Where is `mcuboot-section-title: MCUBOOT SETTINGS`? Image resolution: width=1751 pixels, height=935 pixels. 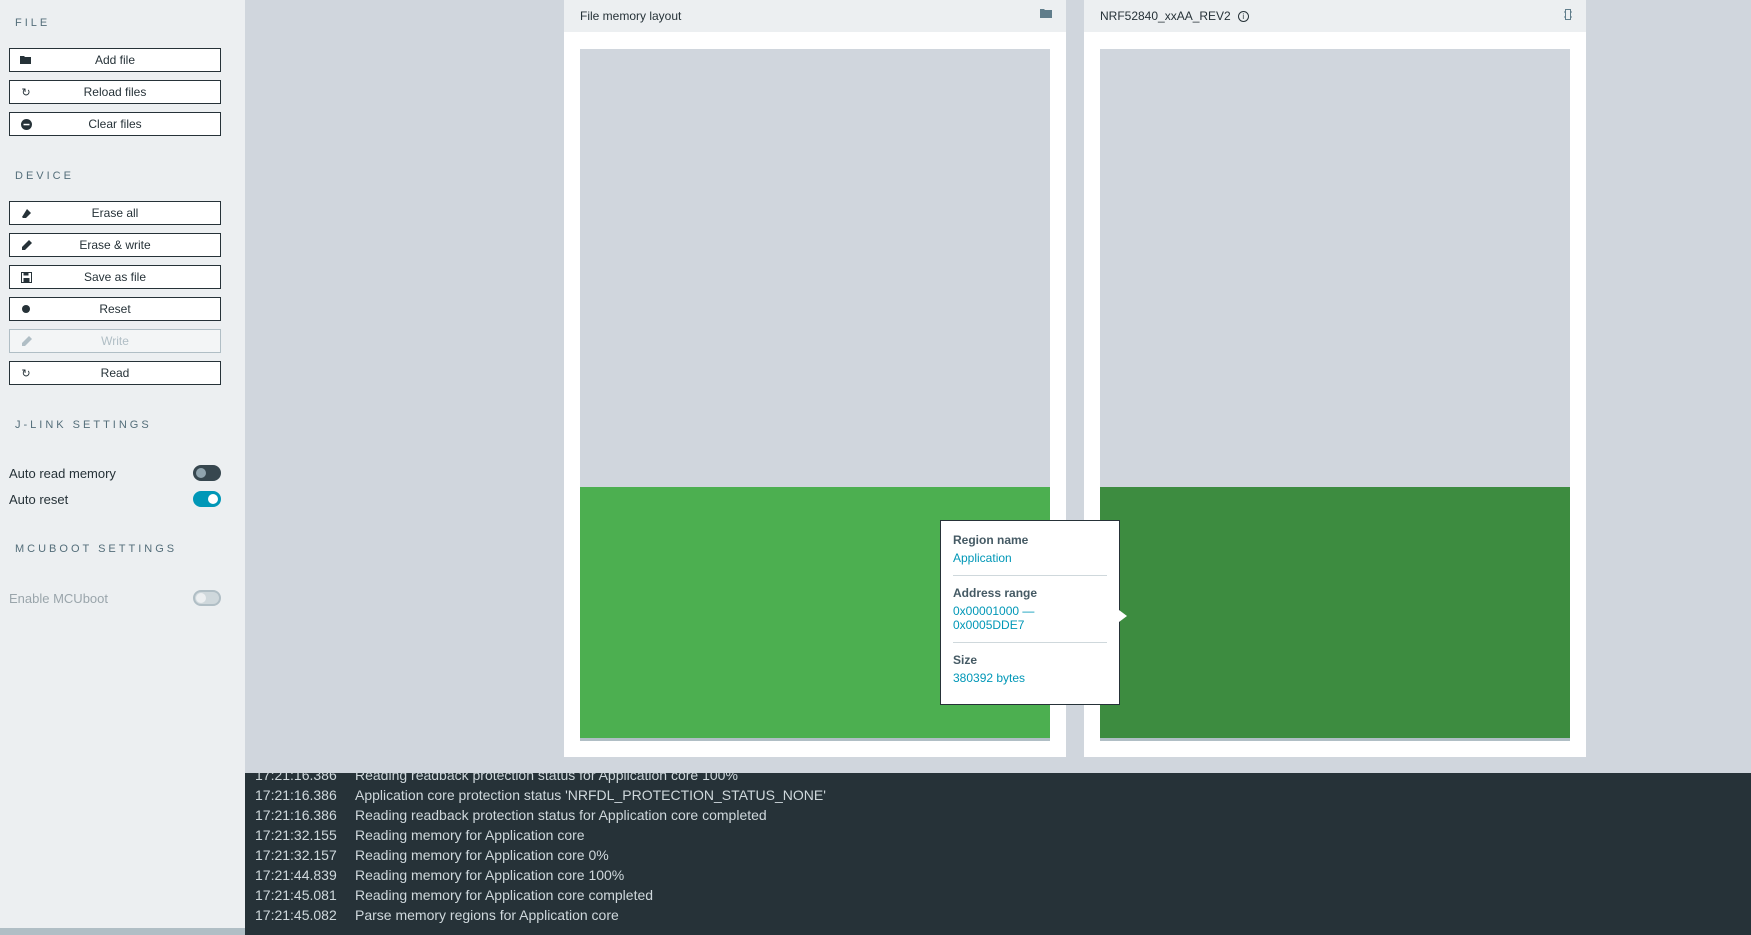
mcuboot-section-title: MCUBOOT SETTINGS is located at coordinates (96, 549).